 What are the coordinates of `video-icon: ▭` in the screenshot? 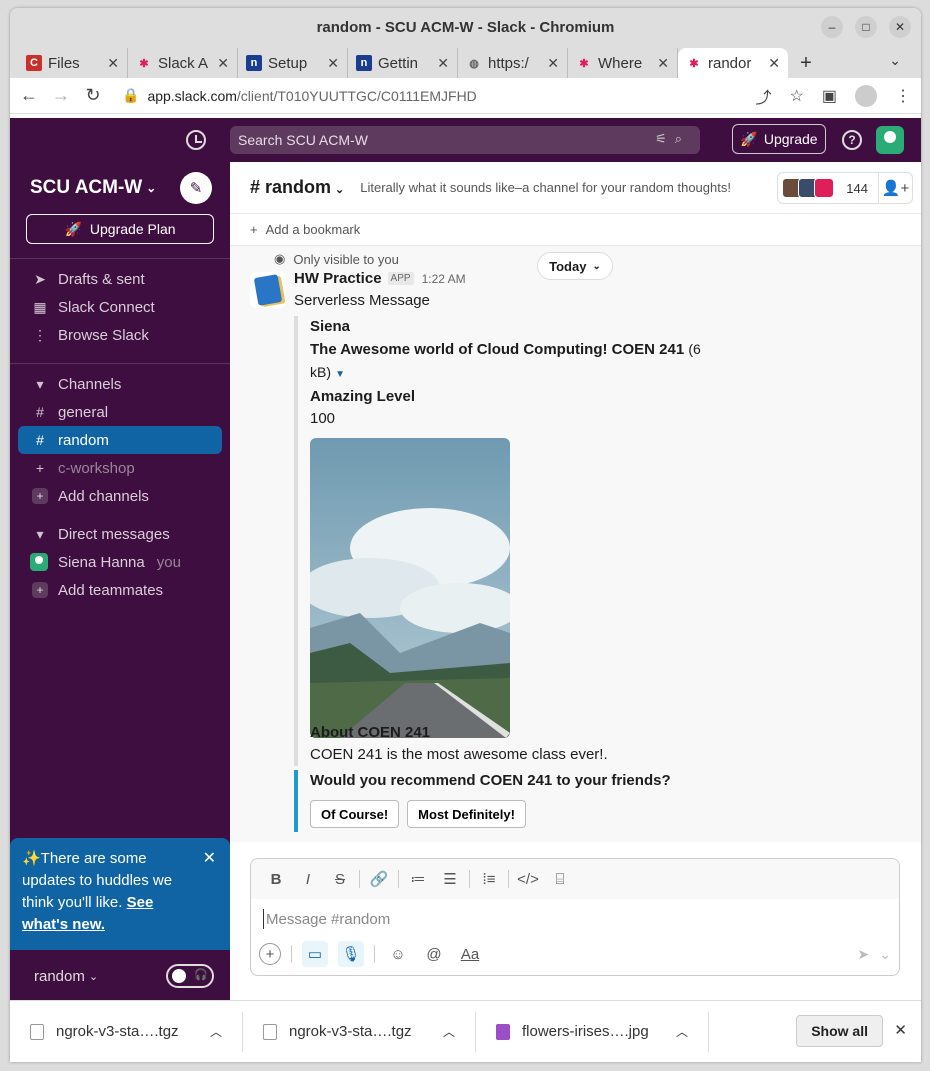 It's located at (315, 954).